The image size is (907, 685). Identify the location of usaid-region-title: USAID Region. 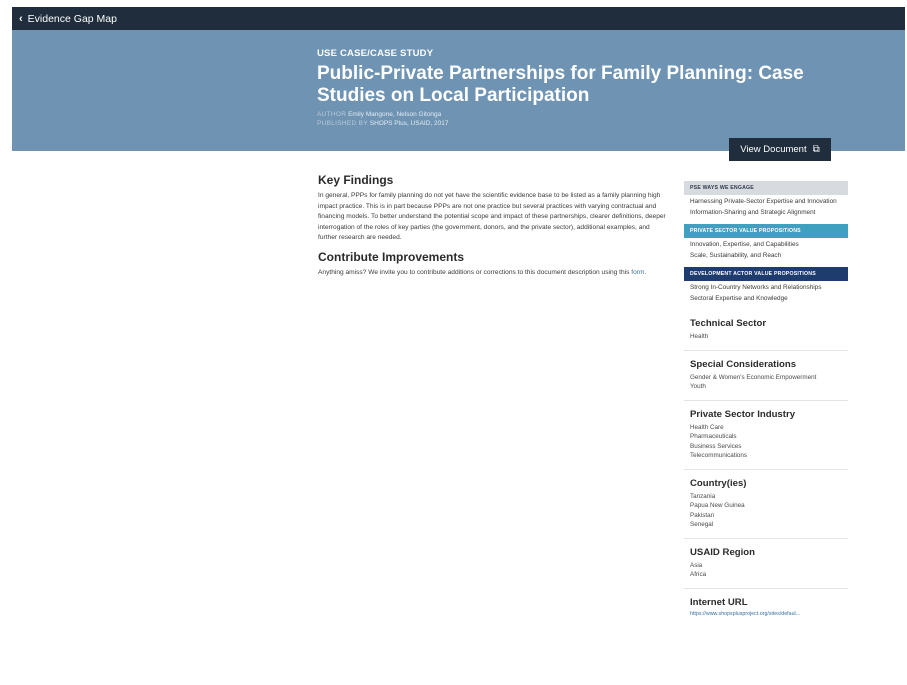
(723, 552).